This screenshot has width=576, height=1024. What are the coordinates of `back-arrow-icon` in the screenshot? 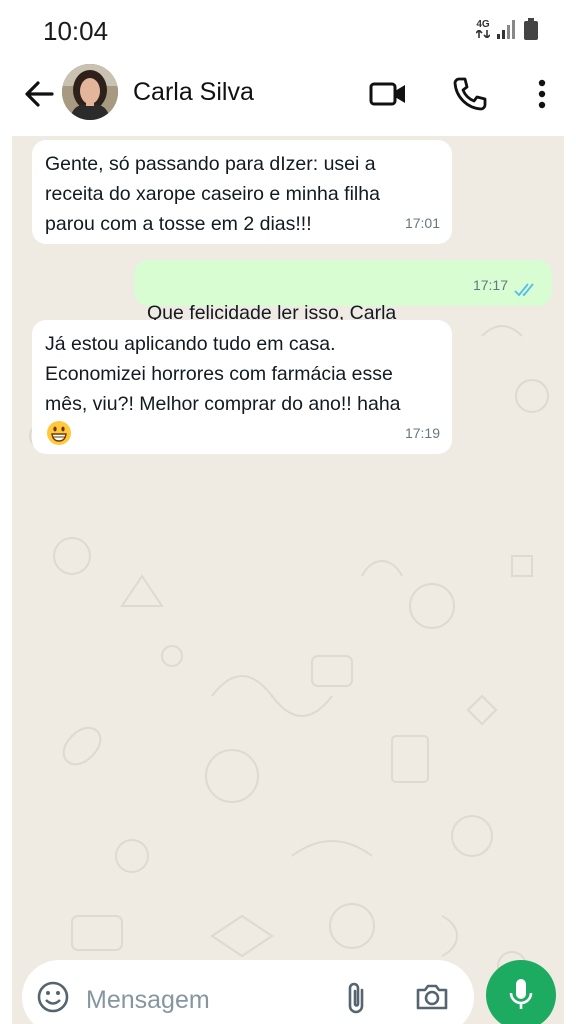 It's located at (40, 94).